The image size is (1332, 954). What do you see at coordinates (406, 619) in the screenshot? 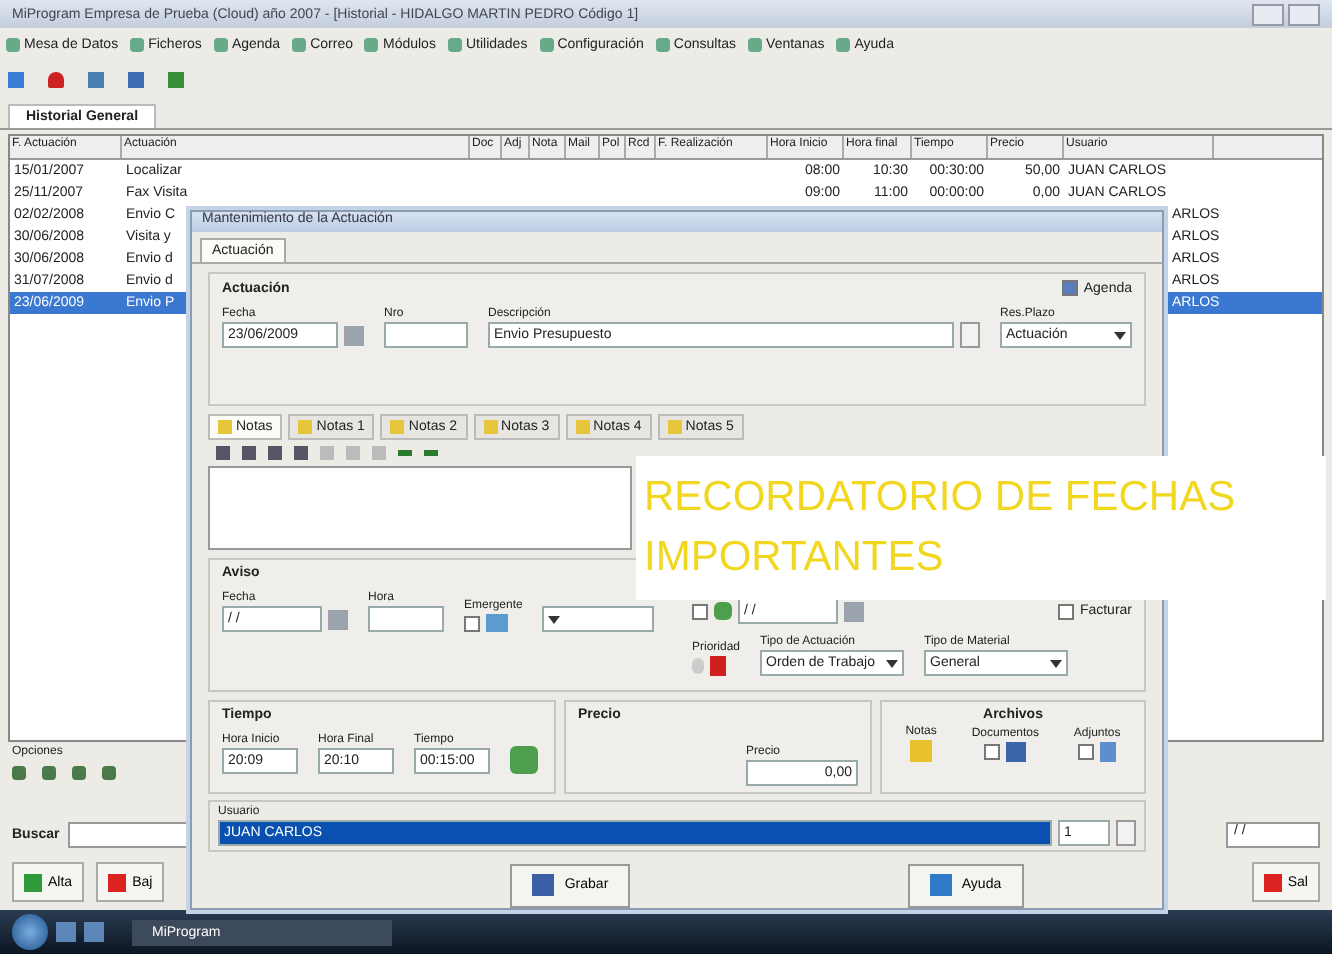
I see `time-field` at bounding box center [406, 619].